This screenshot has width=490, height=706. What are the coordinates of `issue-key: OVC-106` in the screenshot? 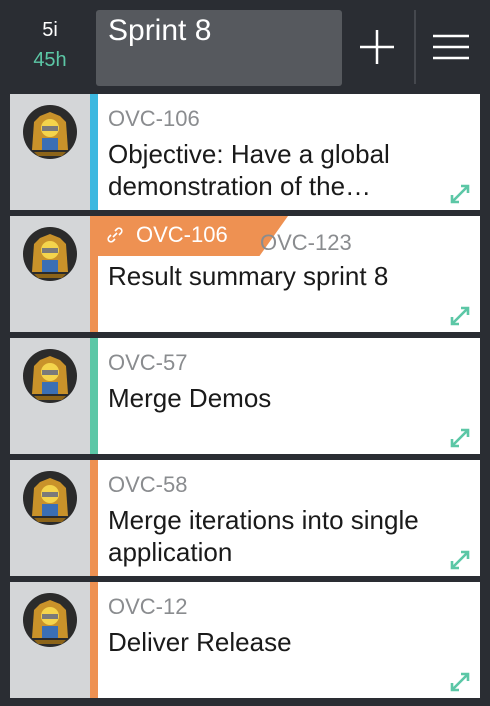 It's located at (154, 118).